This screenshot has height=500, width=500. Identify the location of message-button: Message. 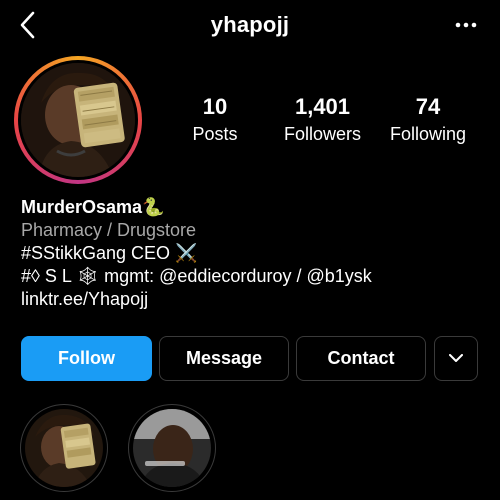
(224, 358).